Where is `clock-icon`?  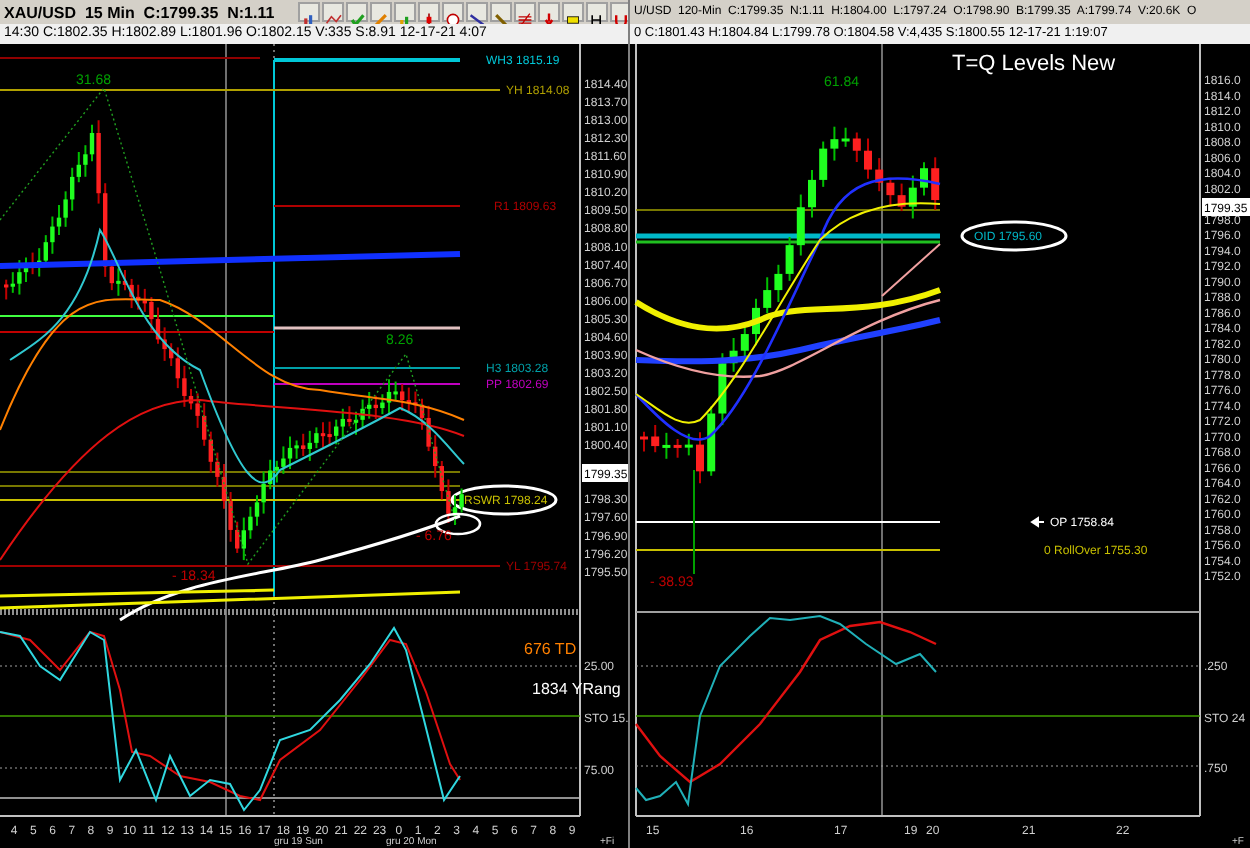 clock-icon is located at coordinates (453, 12).